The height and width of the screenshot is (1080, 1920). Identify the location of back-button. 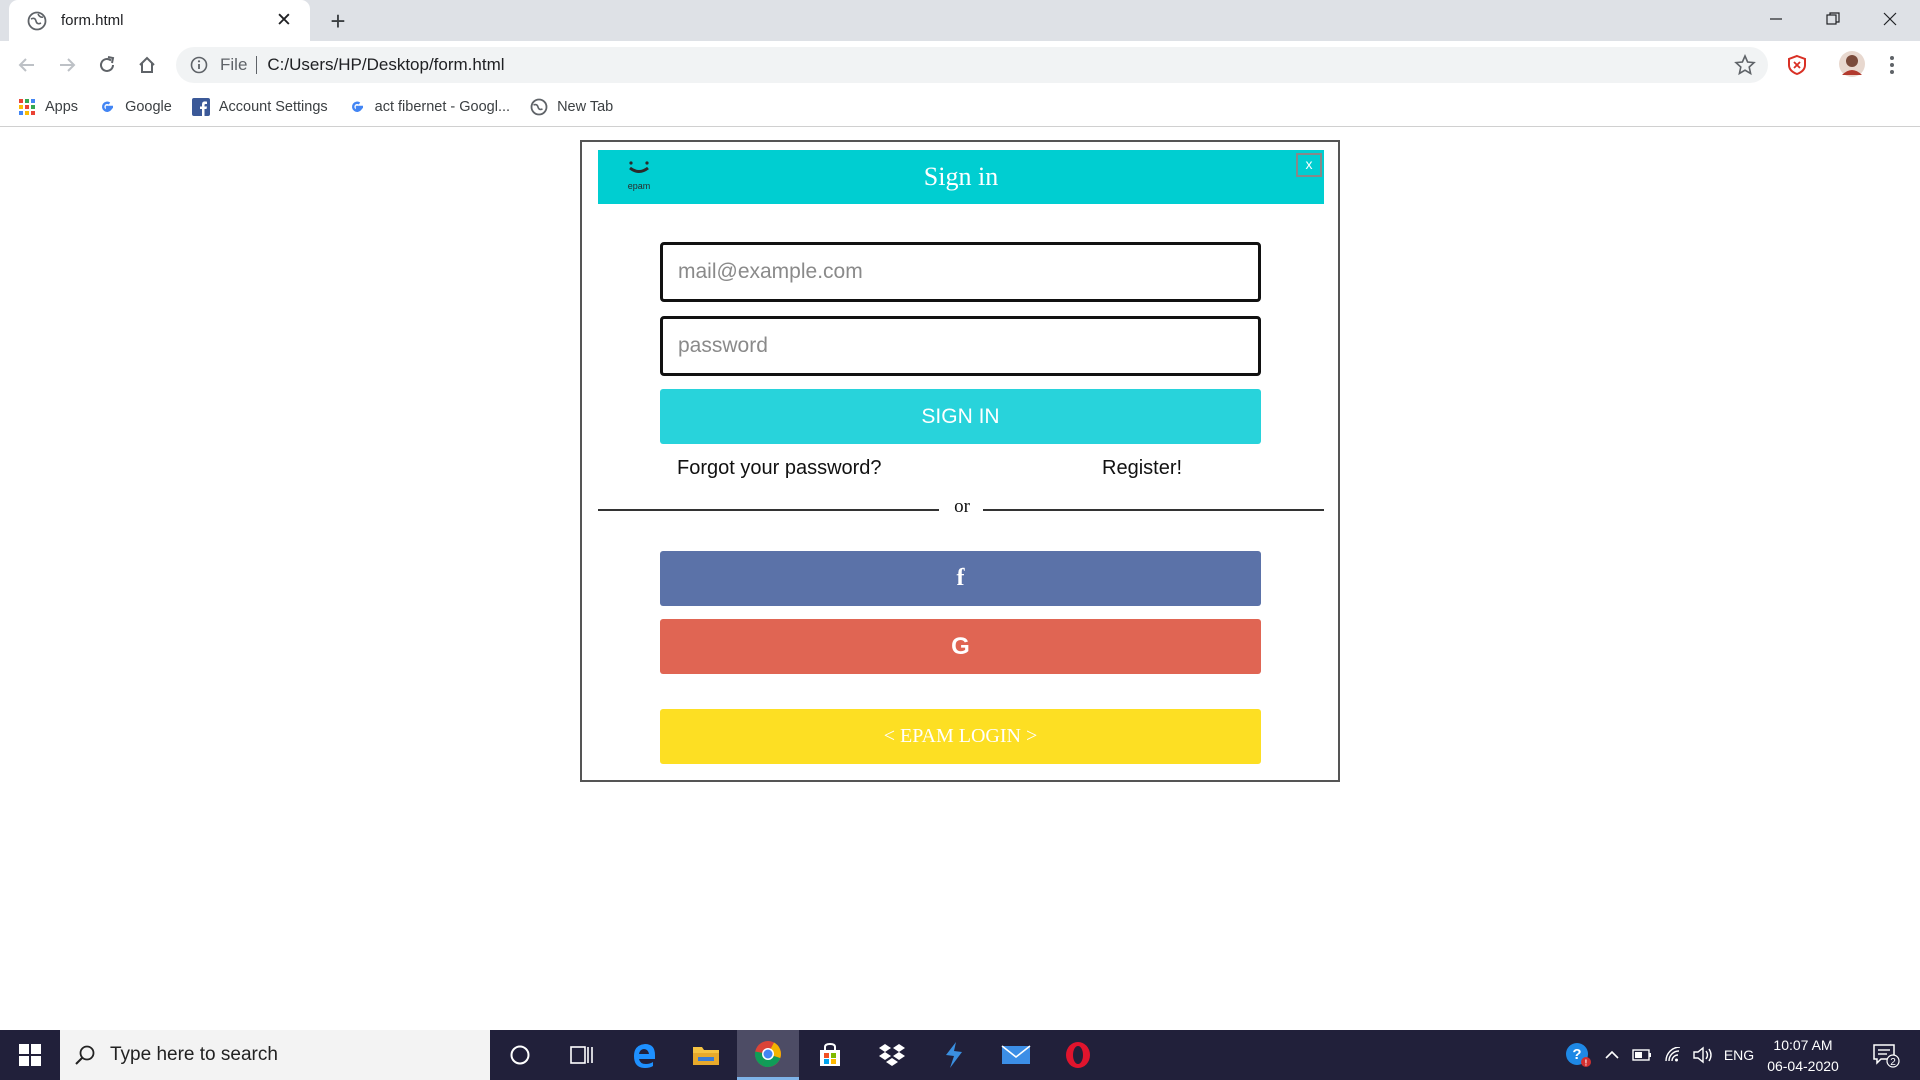
(27, 65).